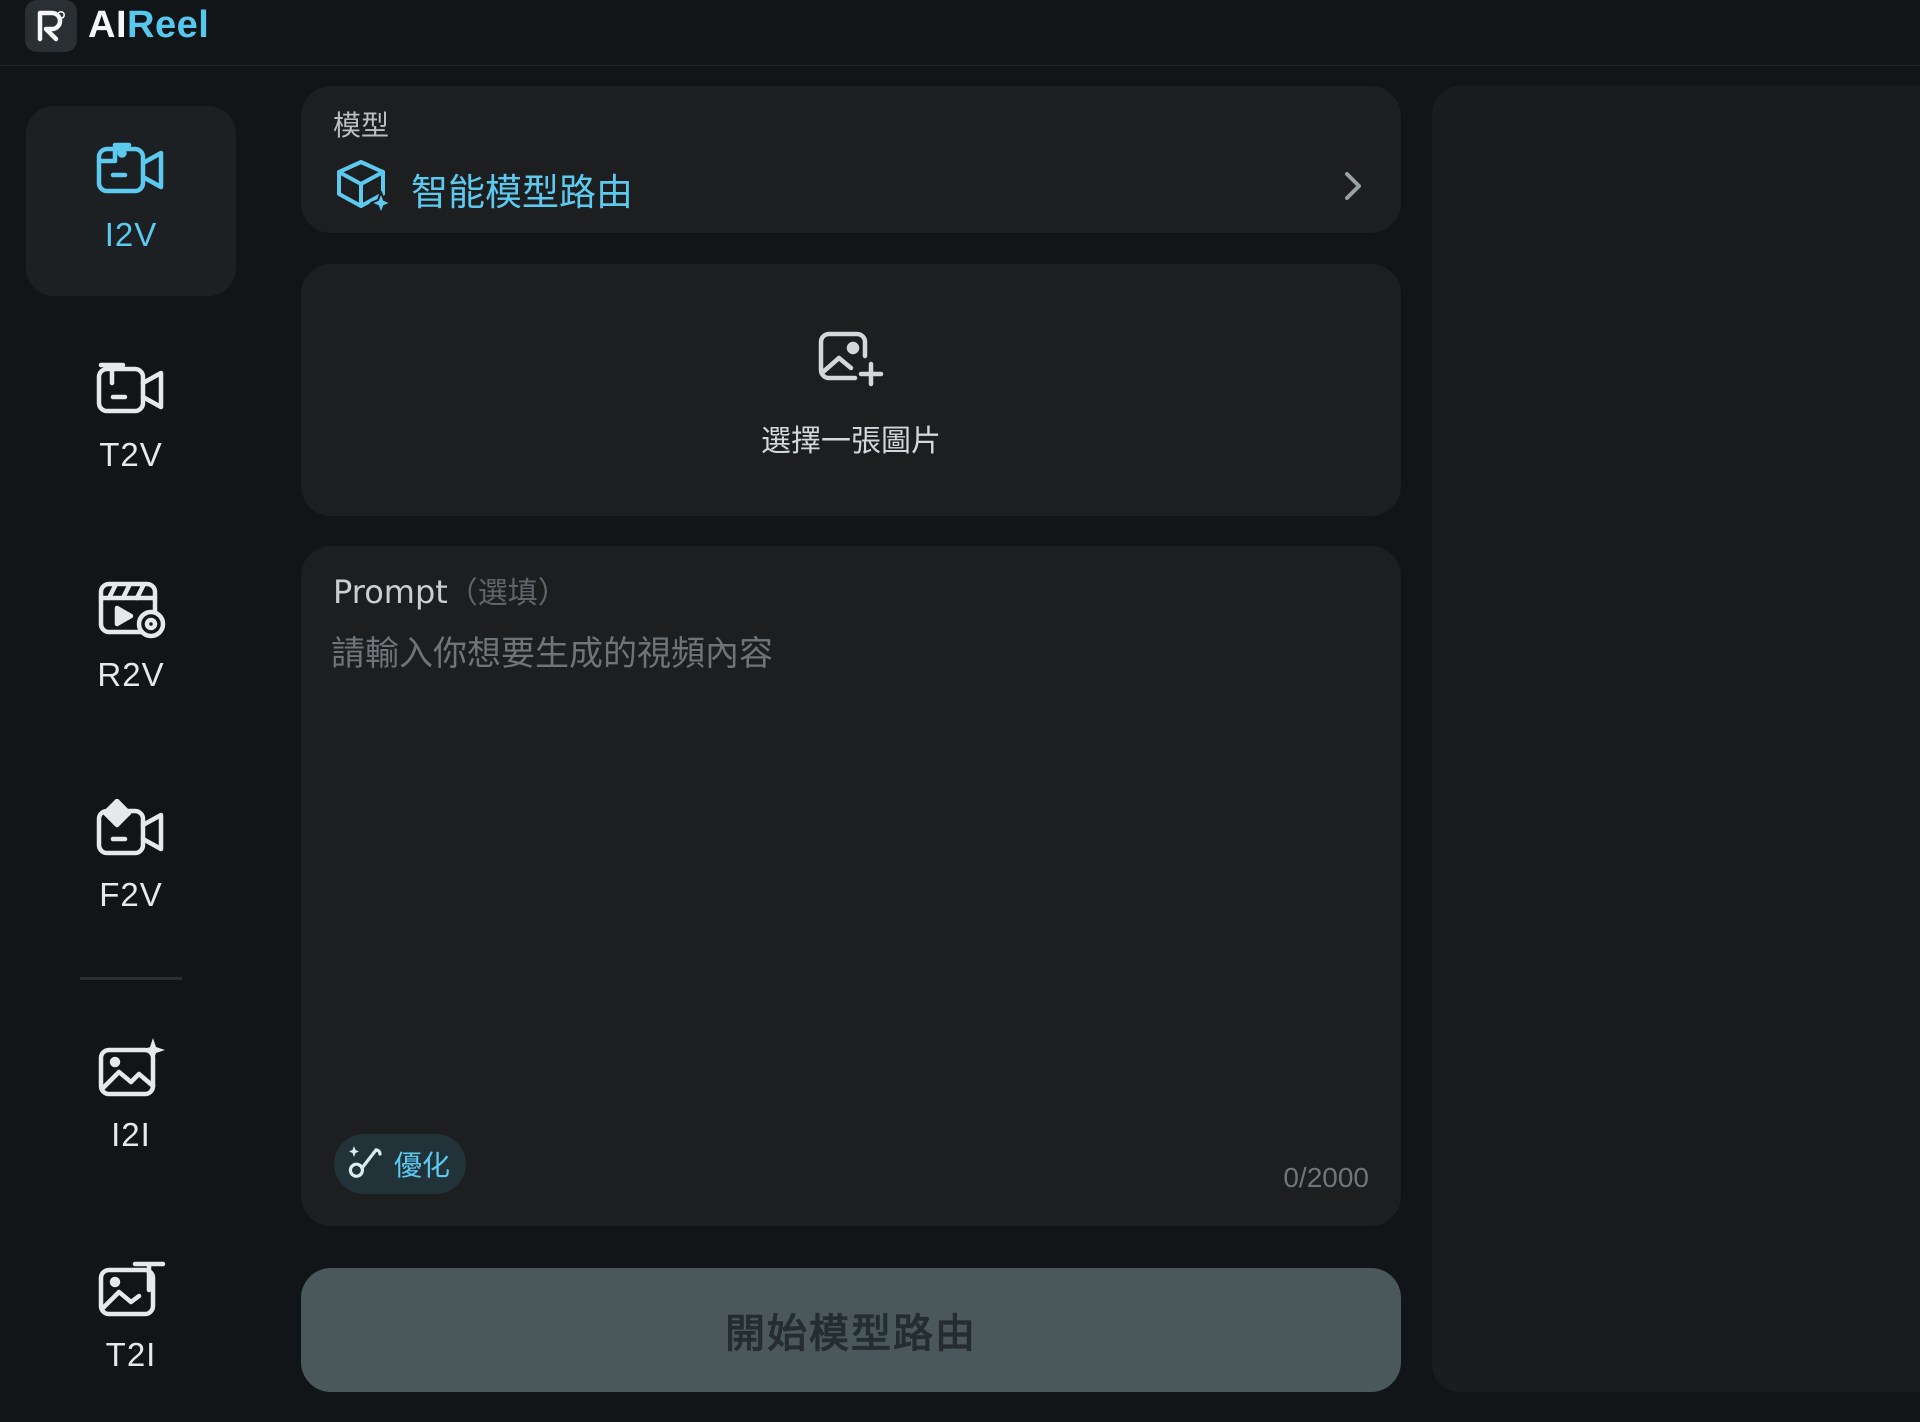  What do you see at coordinates (130, 744) in the screenshot?
I see `sidebar: I2V T2V R2V F2V I2I T2I` at bounding box center [130, 744].